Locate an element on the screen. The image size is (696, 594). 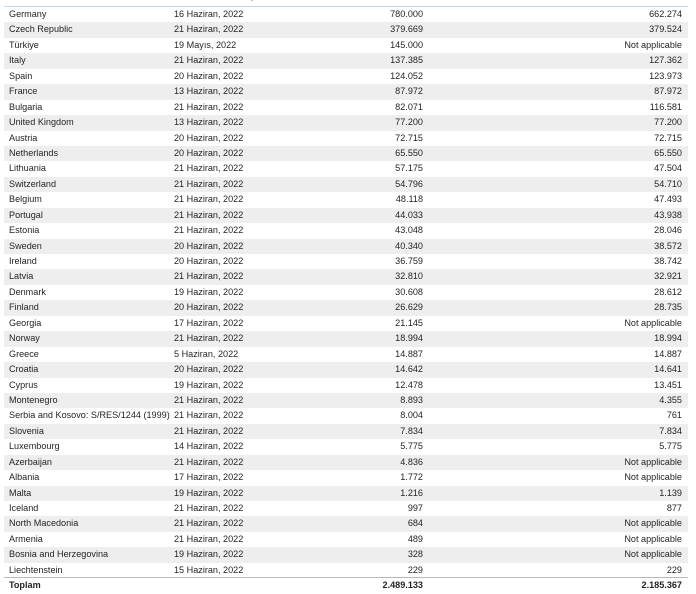
value-1-cell: 72.715 is located at coordinates (409, 137).